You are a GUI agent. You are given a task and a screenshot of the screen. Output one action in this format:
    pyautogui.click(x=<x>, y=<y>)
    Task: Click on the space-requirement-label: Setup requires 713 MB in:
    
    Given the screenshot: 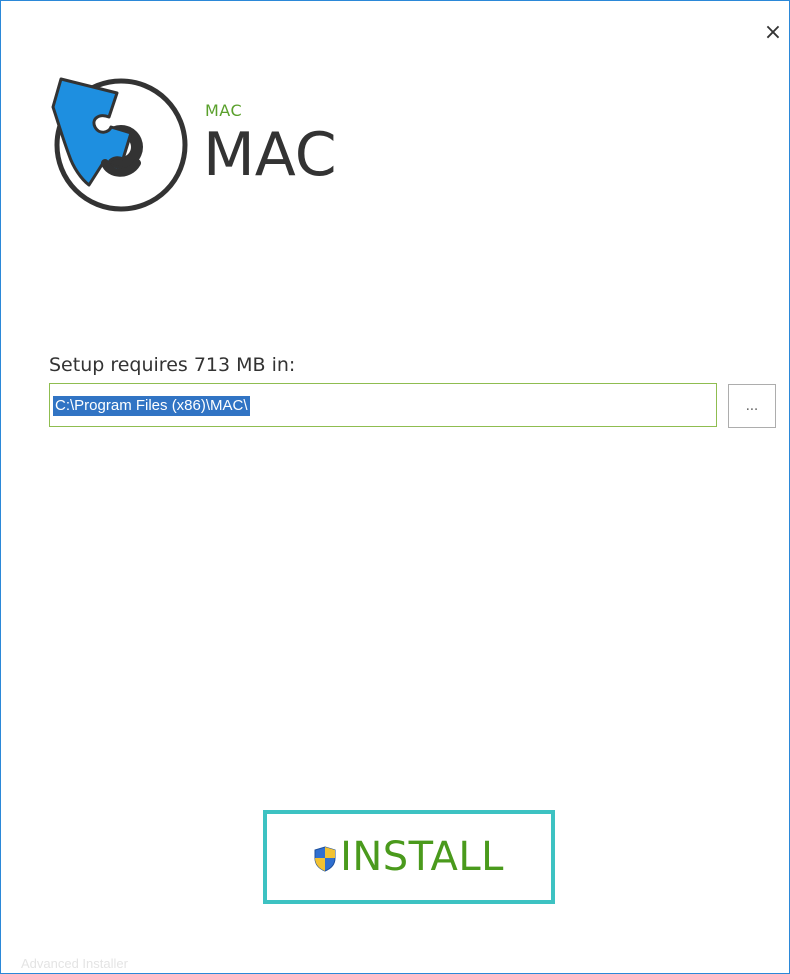 What is the action you would take?
    pyautogui.click(x=172, y=365)
    